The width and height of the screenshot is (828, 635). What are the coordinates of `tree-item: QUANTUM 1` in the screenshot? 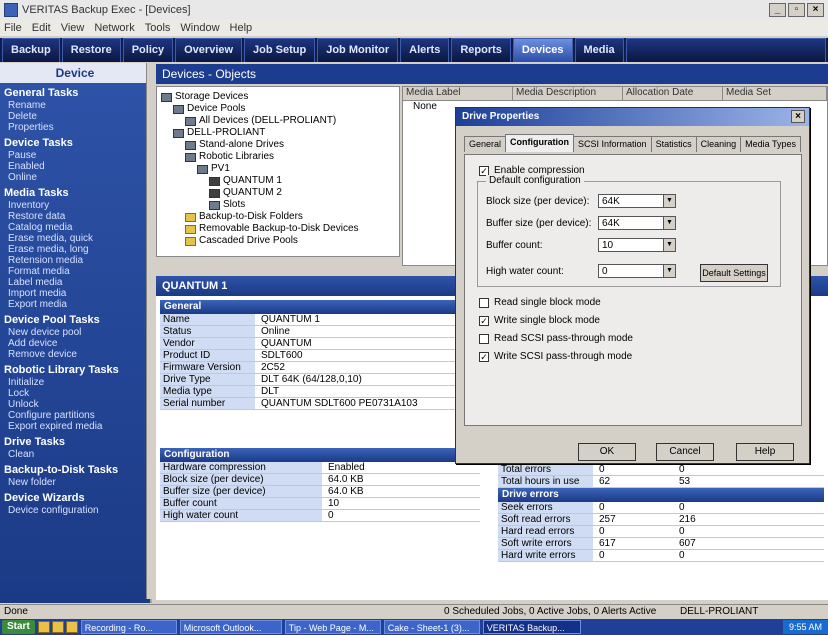 It's located at (278, 181).